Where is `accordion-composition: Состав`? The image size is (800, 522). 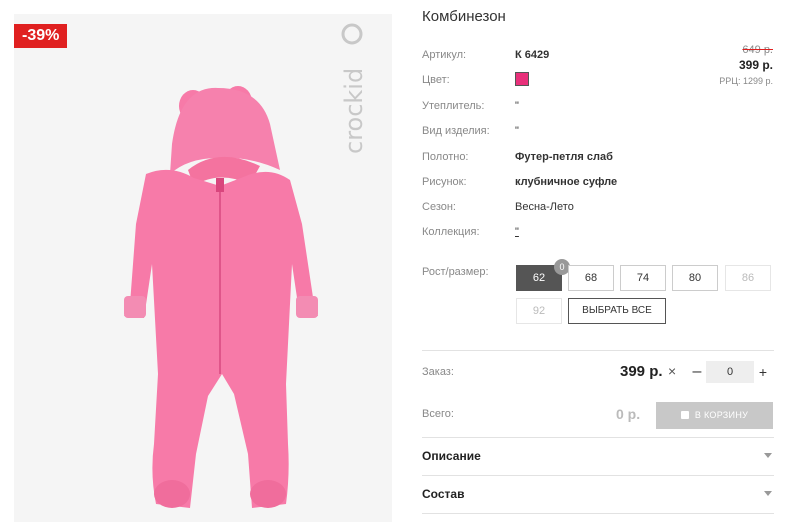
accordion-composition: Состав is located at coordinates (598, 497).